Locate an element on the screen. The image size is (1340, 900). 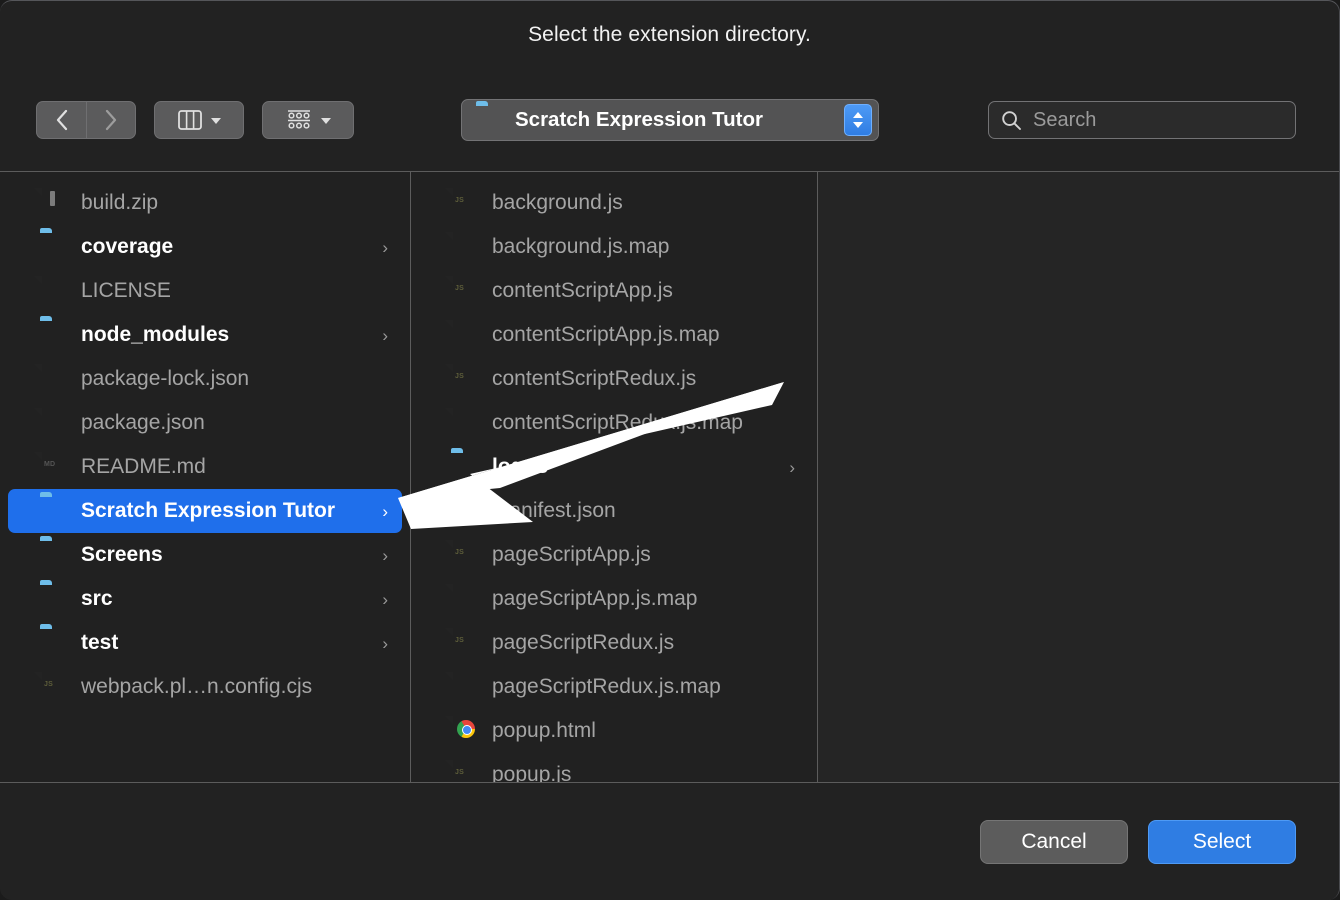
chevron-left-icon is located at coordinates (61, 120).